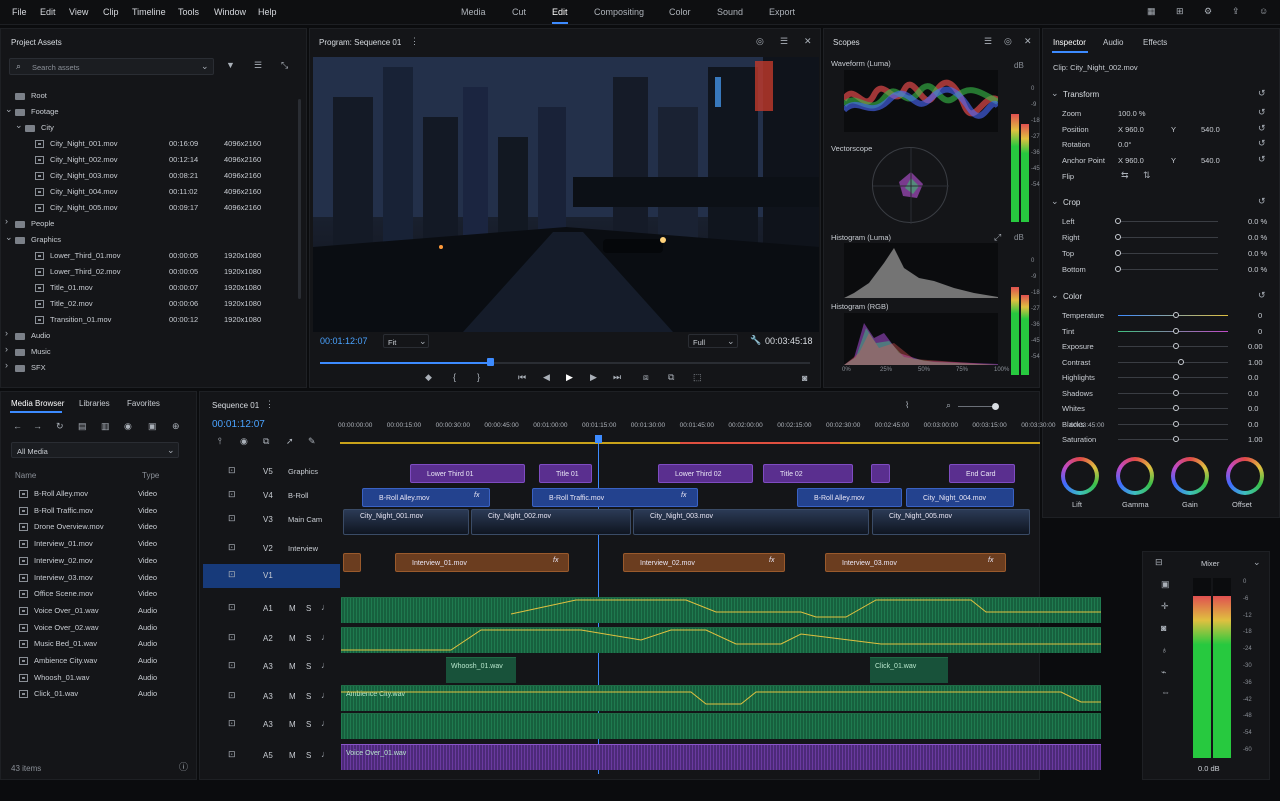 Image resolution: width=1280 pixels, height=801 pixels. What do you see at coordinates (104, 544) in the screenshot?
I see `media-item: Interview_01.mov Video` at bounding box center [104, 544].